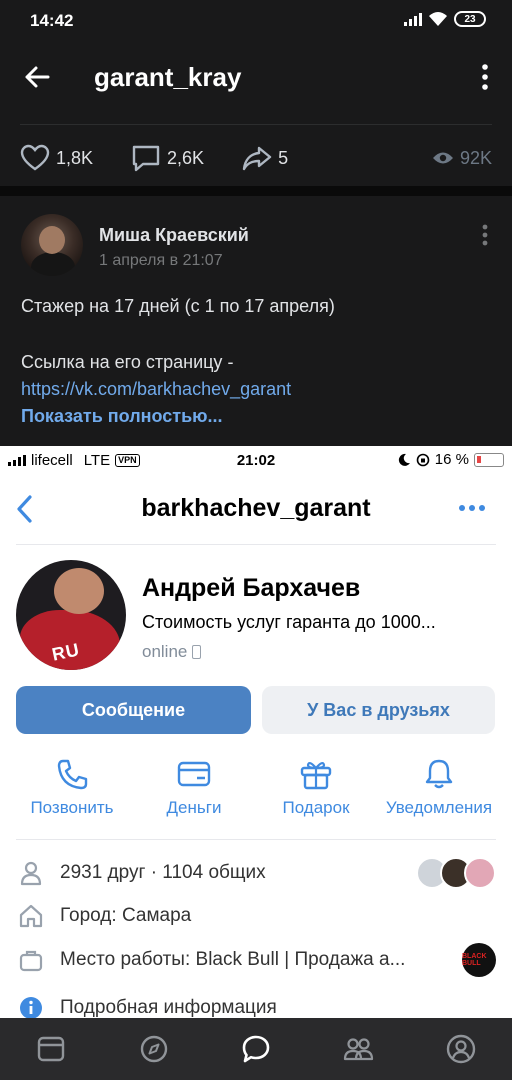  Describe the element at coordinates (438, 19) in the screenshot. I see `wifi-icon` at that location.